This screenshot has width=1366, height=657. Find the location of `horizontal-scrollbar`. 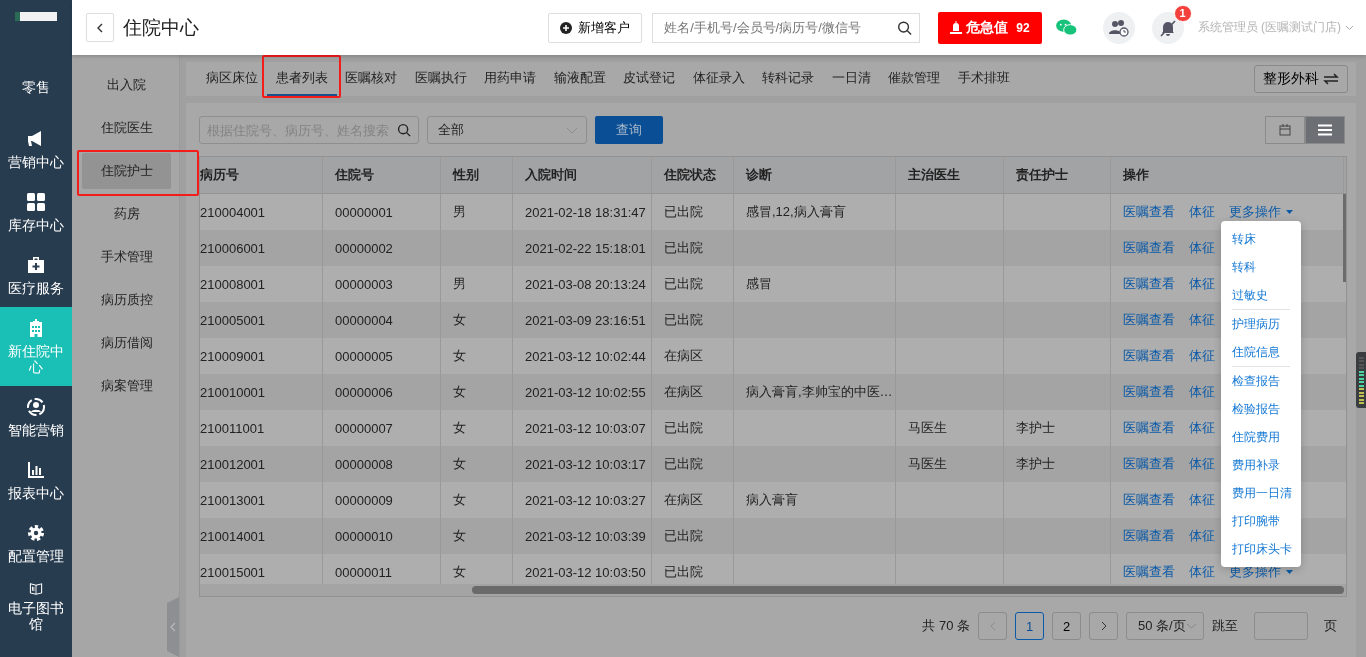

horizontal-scrollbar is located at coordinates (773, 590).